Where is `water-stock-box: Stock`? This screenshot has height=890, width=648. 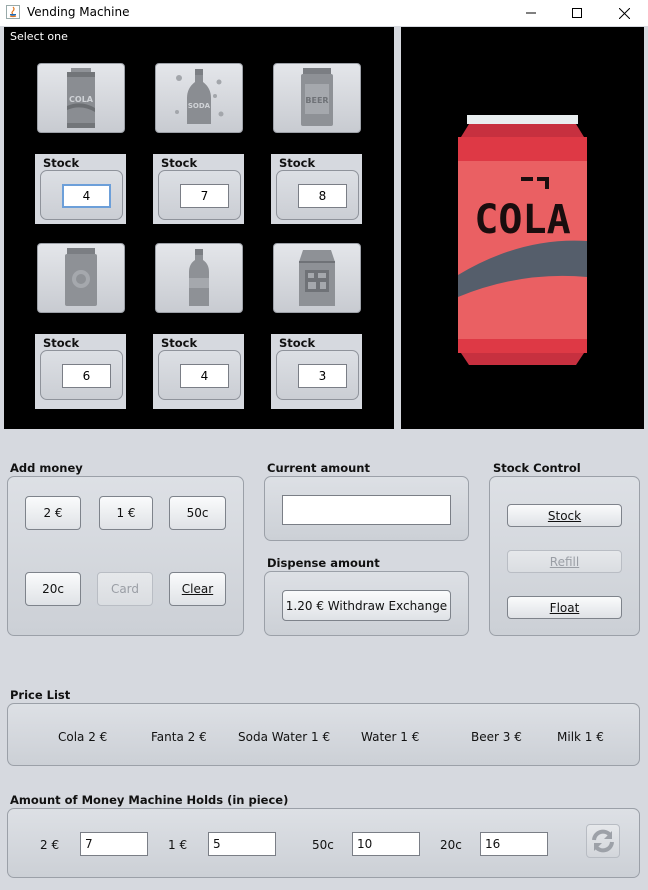 water-stock-box: Stock is located at coordinates (198, 371).